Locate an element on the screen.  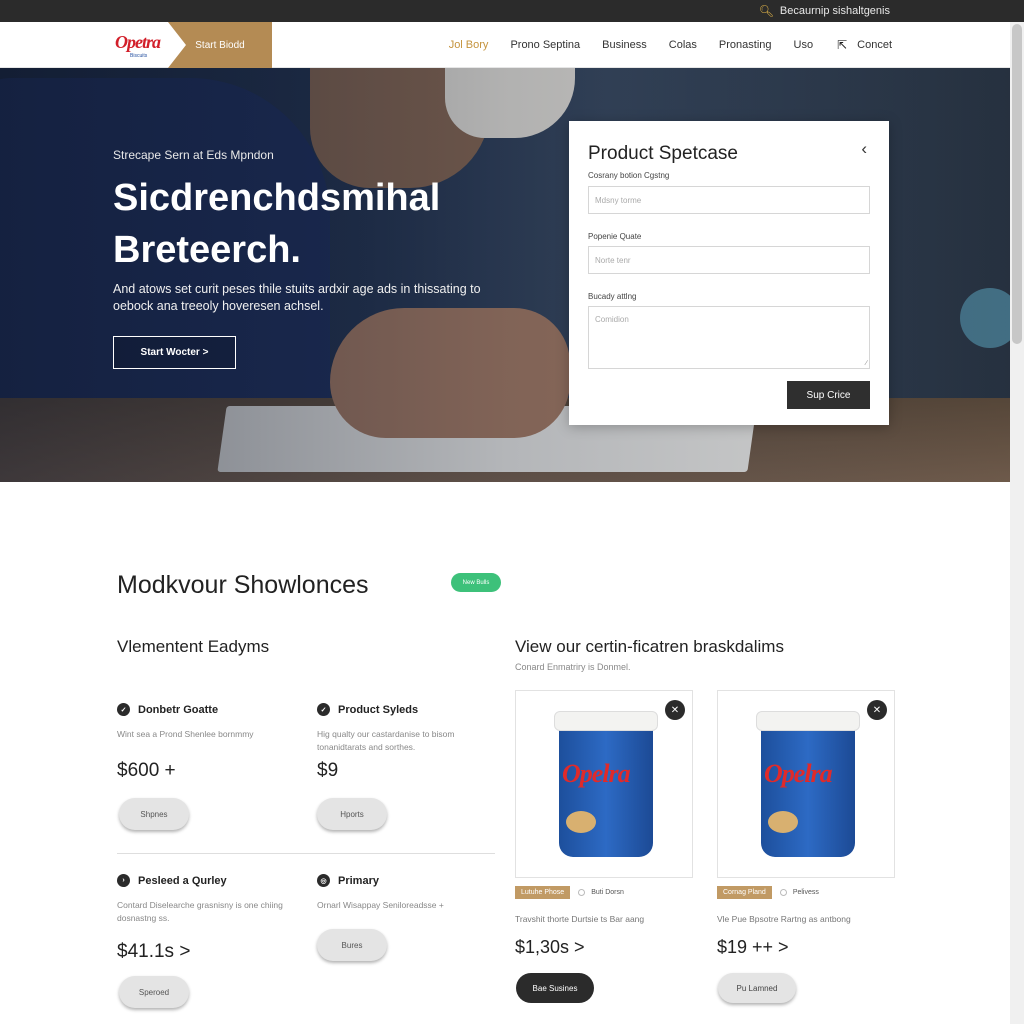
right-column-subheading: Conard Enmatriry is Donmel. is located at coordinates (573, 667).